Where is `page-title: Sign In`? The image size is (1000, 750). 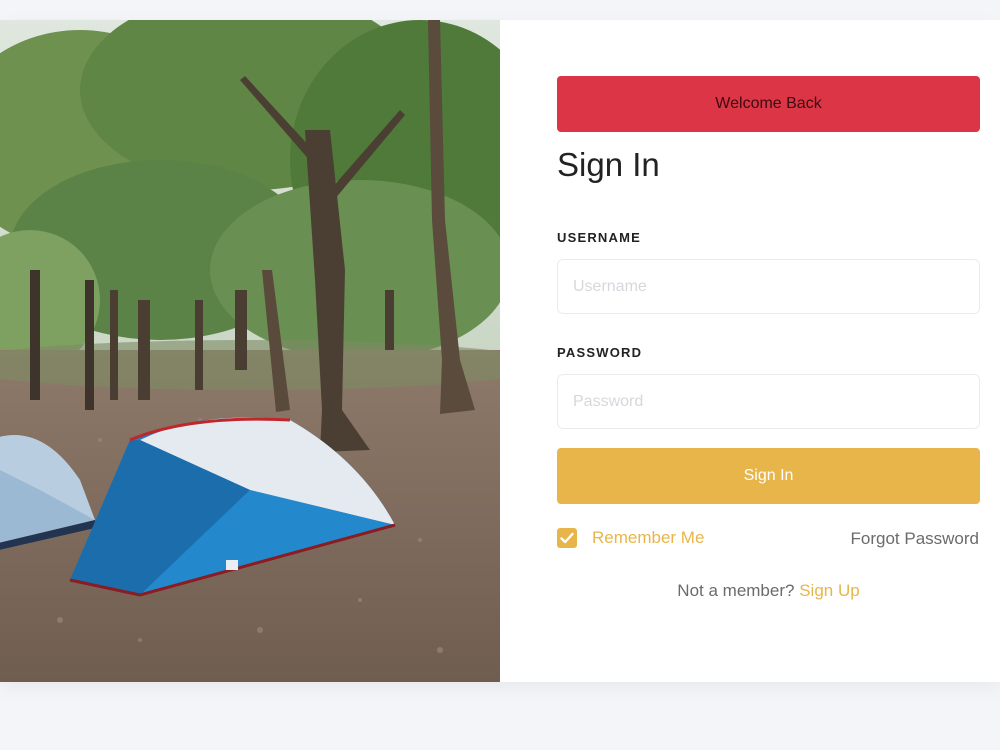 page-title: Sign In is located at coordinates (608, 164).